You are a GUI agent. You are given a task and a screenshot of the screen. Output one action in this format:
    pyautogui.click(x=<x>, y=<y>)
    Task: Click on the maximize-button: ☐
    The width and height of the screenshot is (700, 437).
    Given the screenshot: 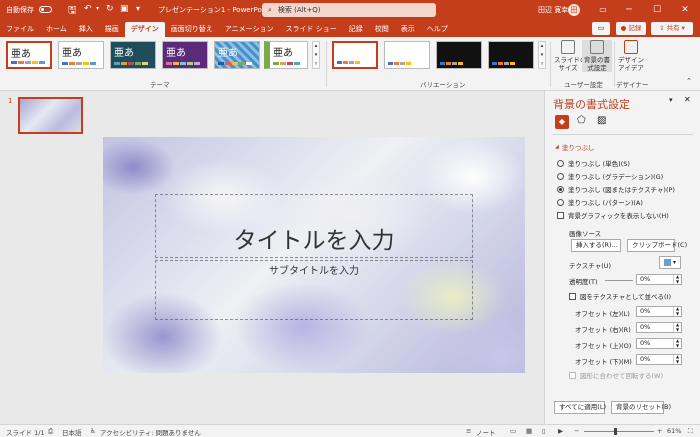 What is the action you would take?
    pyautogui.click(x=657, y=10)
    